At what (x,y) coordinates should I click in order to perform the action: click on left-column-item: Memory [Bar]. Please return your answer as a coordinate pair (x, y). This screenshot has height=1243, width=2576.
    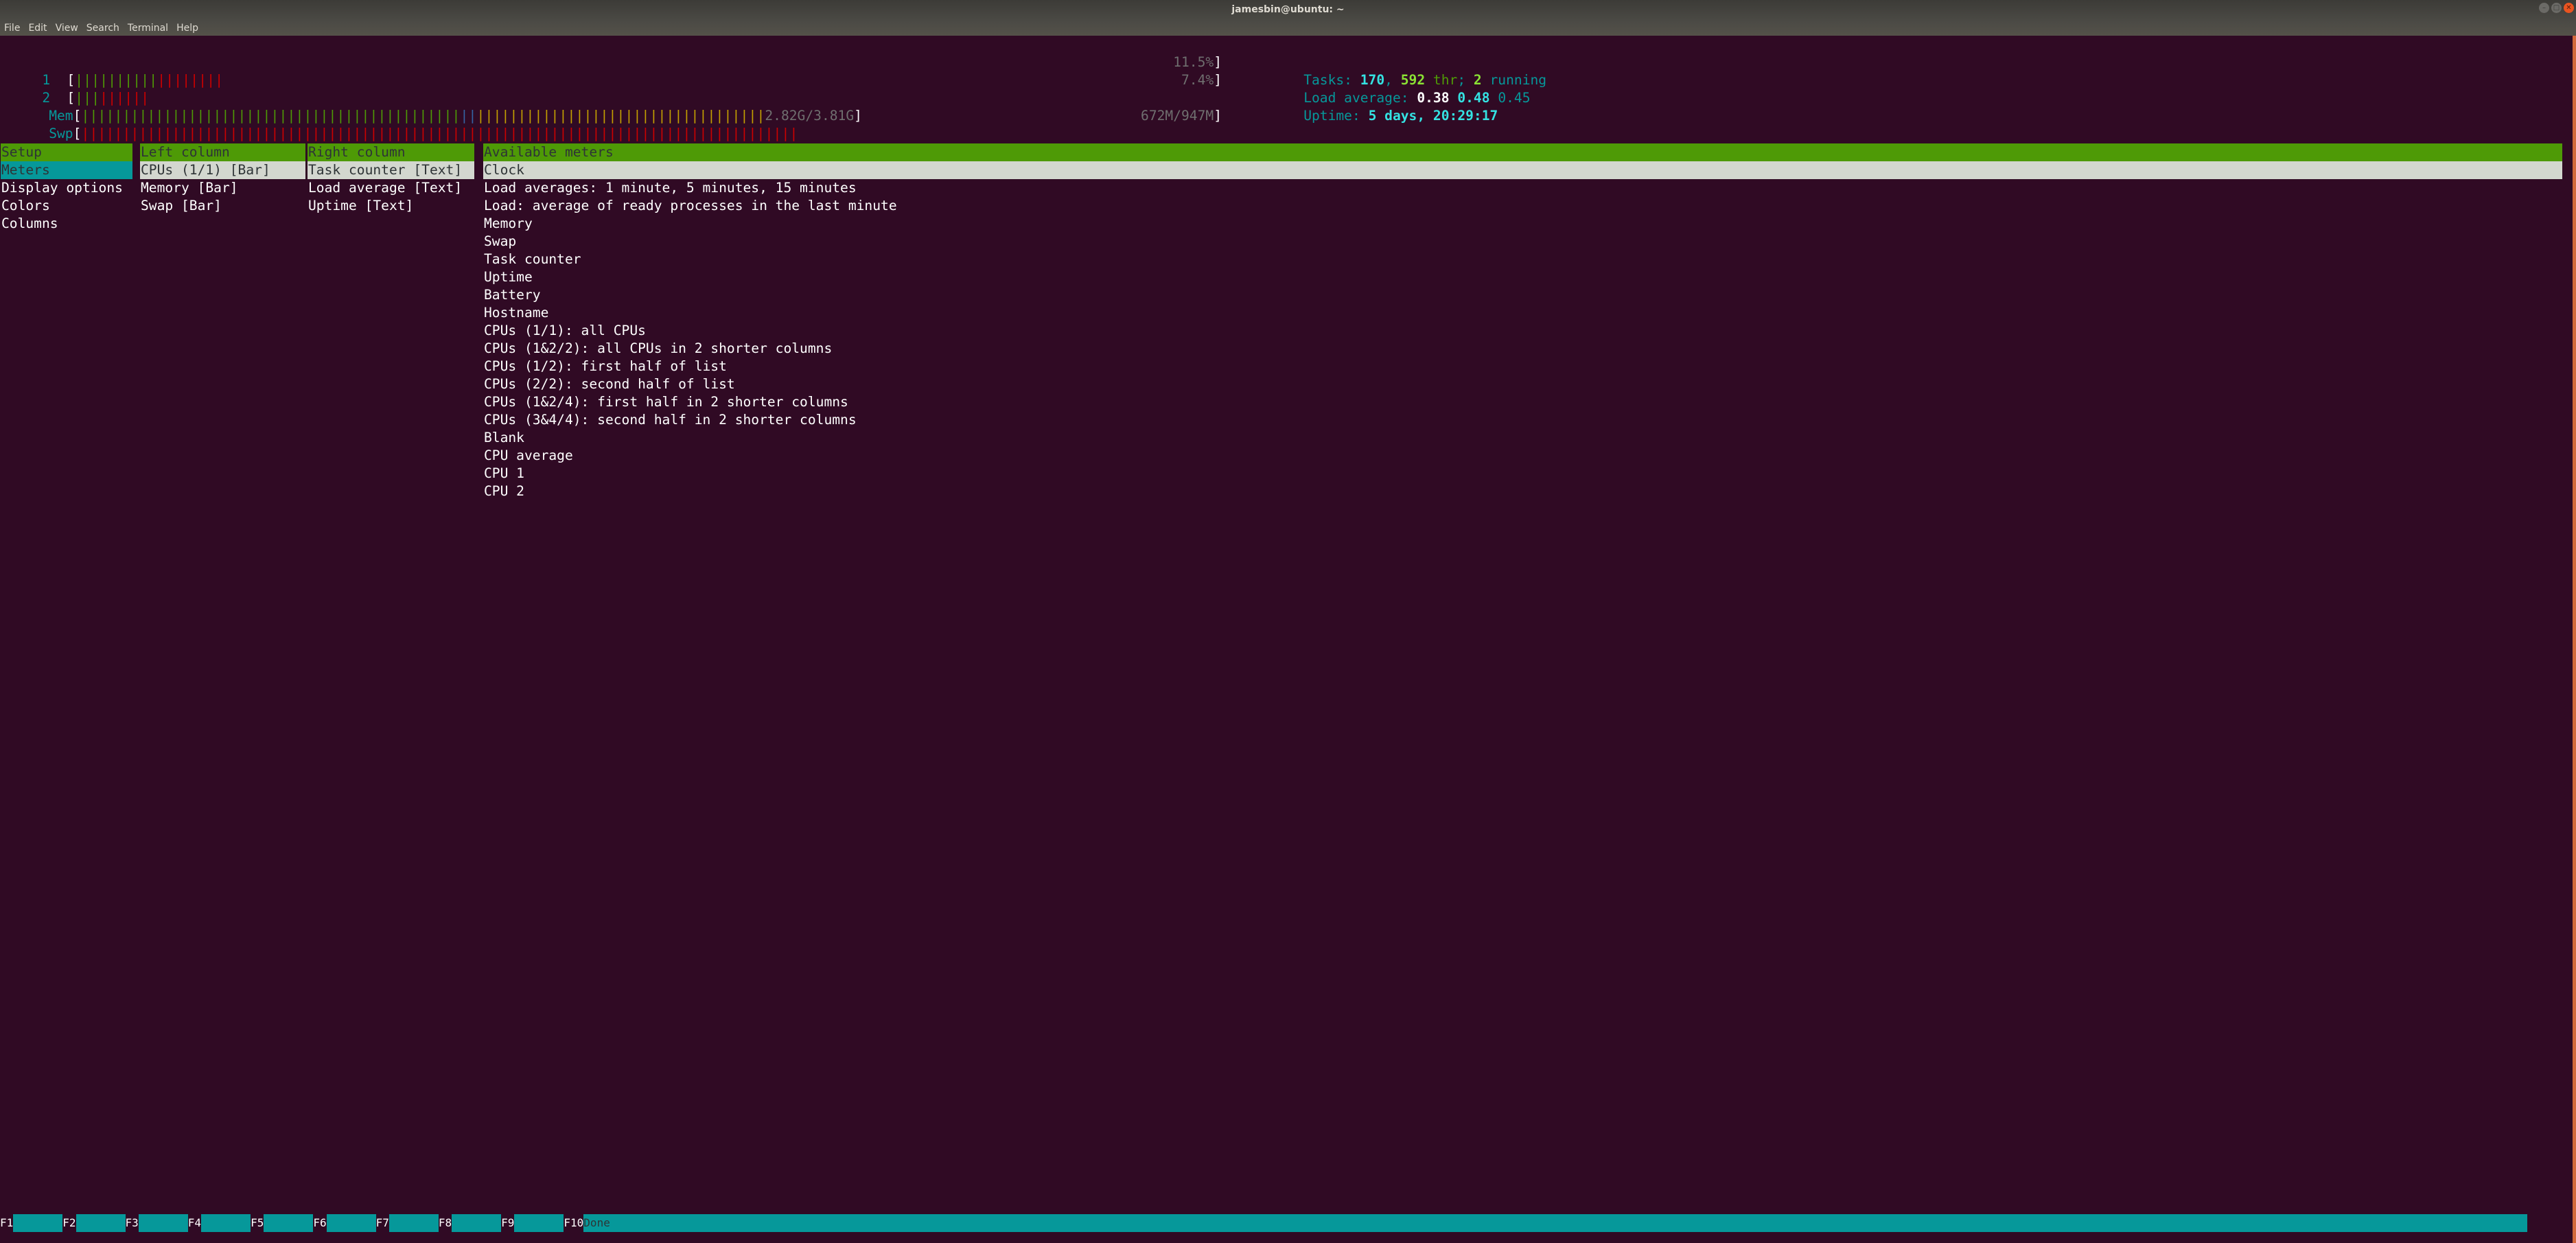
    Looking at the image, I should click on (222, 188).